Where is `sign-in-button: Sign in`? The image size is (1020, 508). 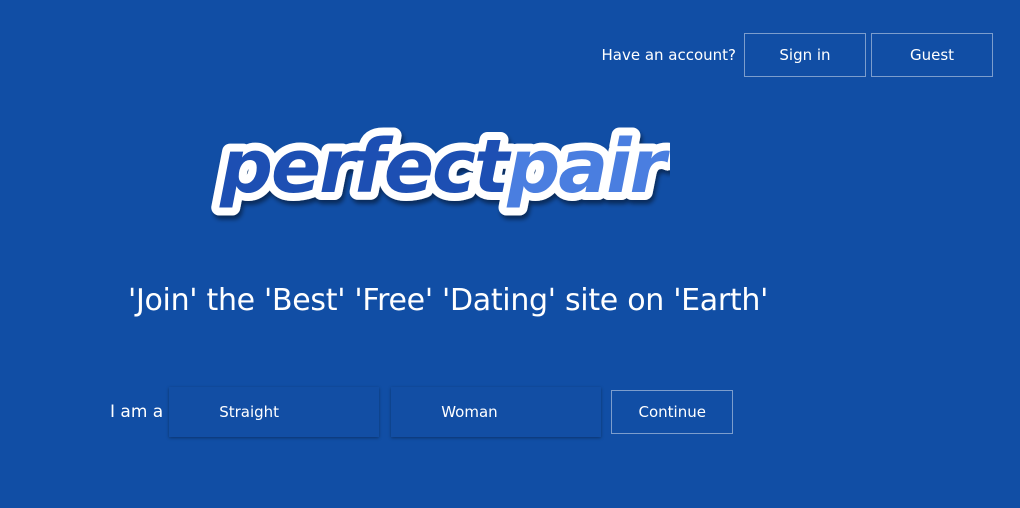 sign-in-button: Sign in is located at coordinates (805, 55).